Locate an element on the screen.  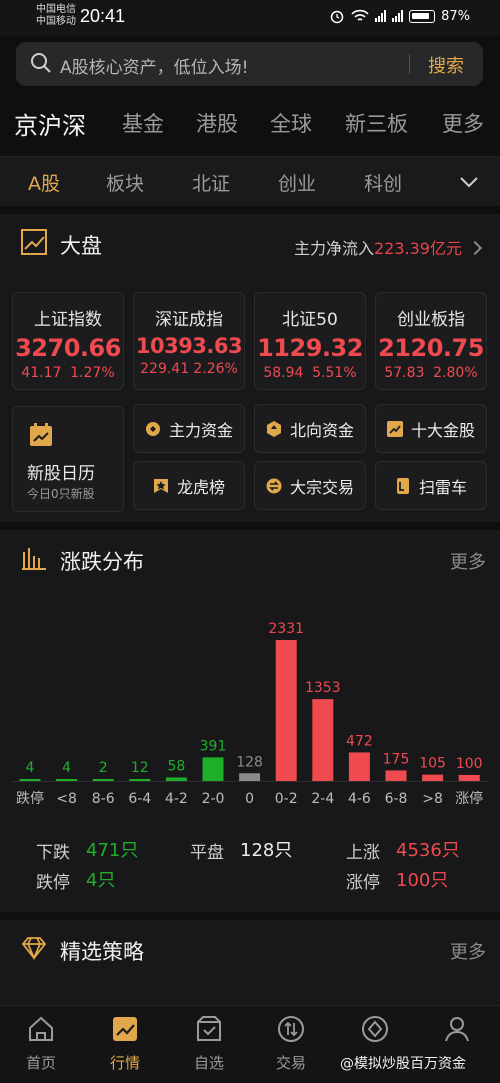
northbound-button: 北向资金 is located at coordinates (310, 428).